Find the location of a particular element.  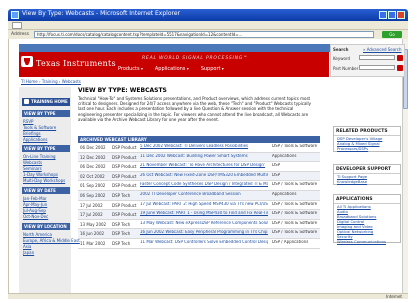

close-button is located at coordinates (401, 15).